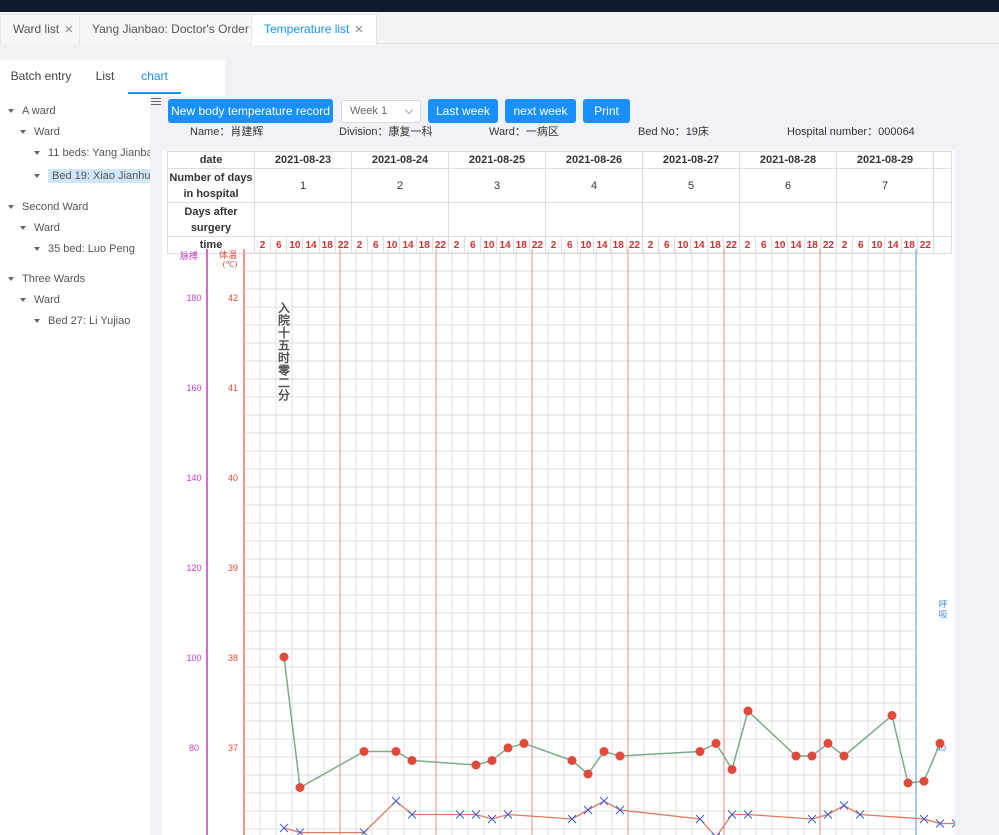 The height and width of the screenshot is (835, 999). I want to click on days-in-hospital-cell: 7, so click(885, 185).